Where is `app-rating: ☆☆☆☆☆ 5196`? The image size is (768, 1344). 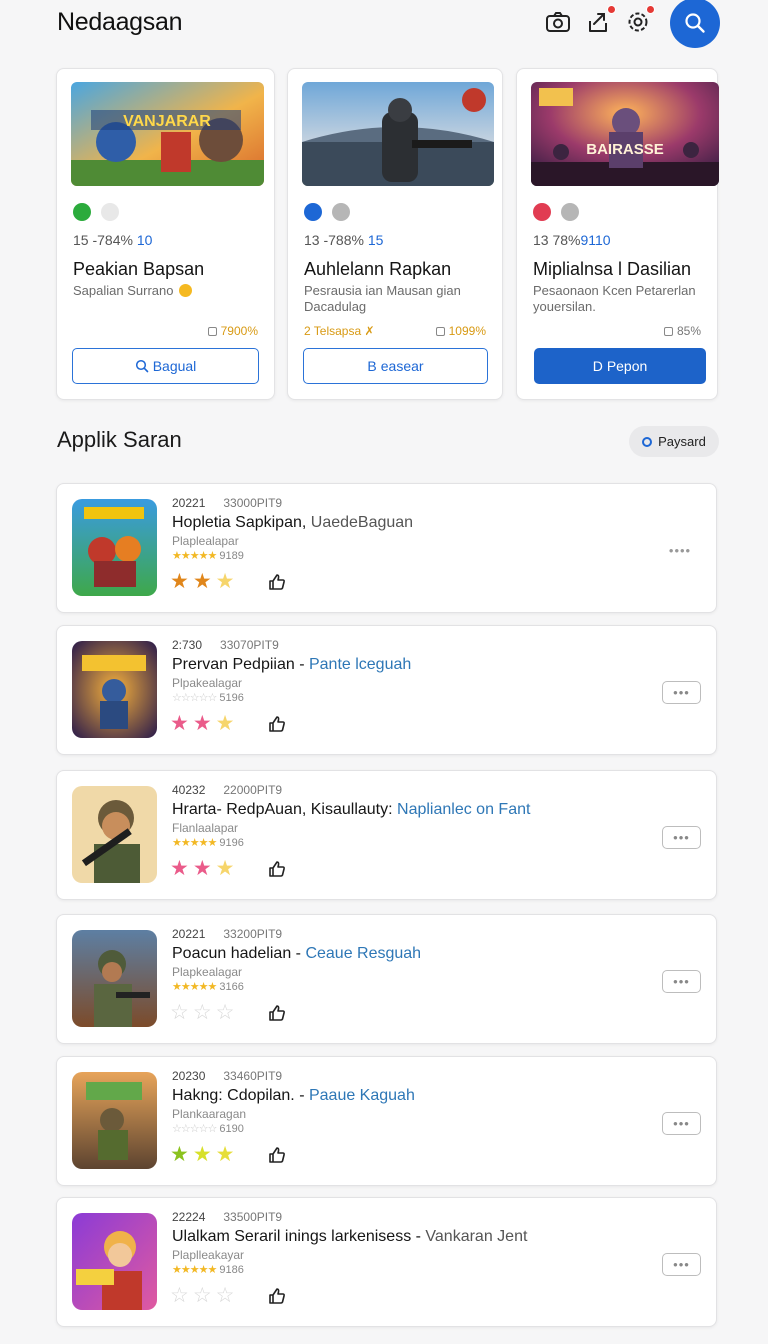
app-rating: ☆☆☆☆☆ 5196 is located at coordinates (208, 698).